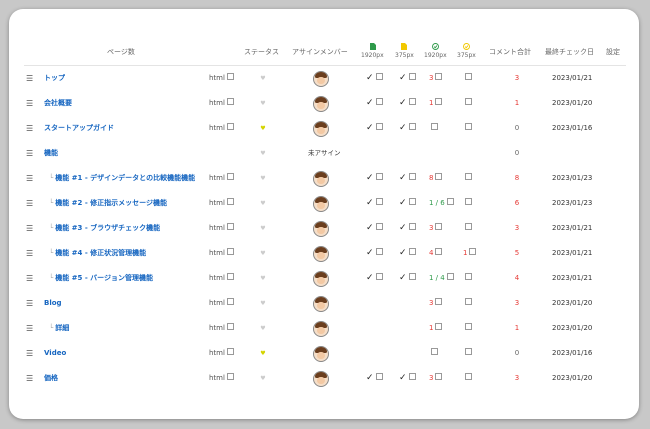 Image resolution: width=650 pixels, height=429 pixels. I want to click on table-row: ☰ 会社概要 html ♥ ✓ ✓ 1 1 2023/01/20, so click(324, 103).